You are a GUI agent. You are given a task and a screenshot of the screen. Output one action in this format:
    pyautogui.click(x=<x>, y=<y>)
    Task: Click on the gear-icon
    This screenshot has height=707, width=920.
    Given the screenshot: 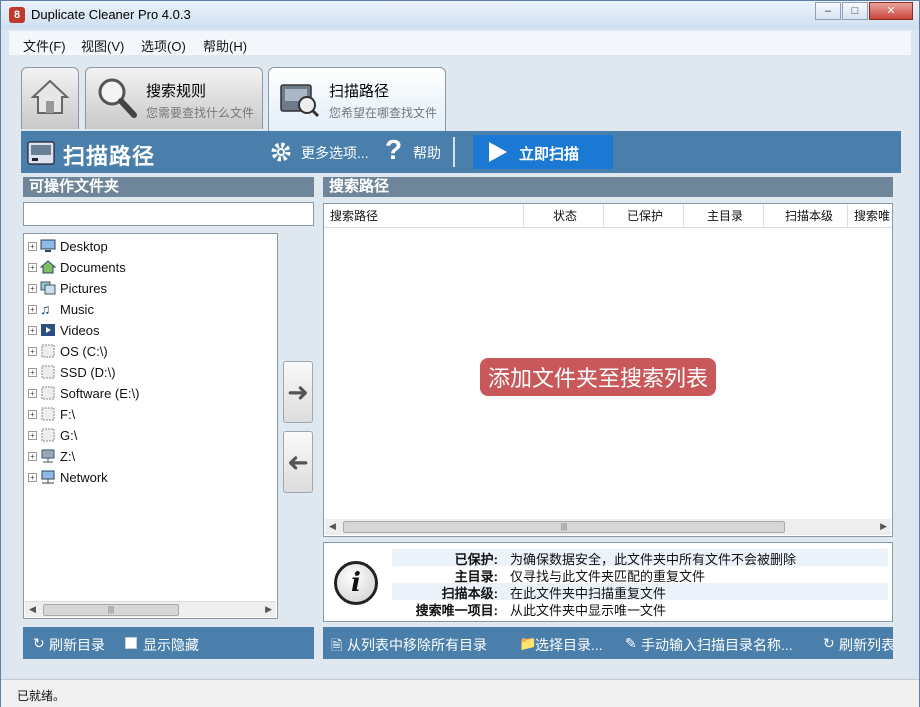 What is the action you would take?
    pyautogui.click(x=281, y=152)
    